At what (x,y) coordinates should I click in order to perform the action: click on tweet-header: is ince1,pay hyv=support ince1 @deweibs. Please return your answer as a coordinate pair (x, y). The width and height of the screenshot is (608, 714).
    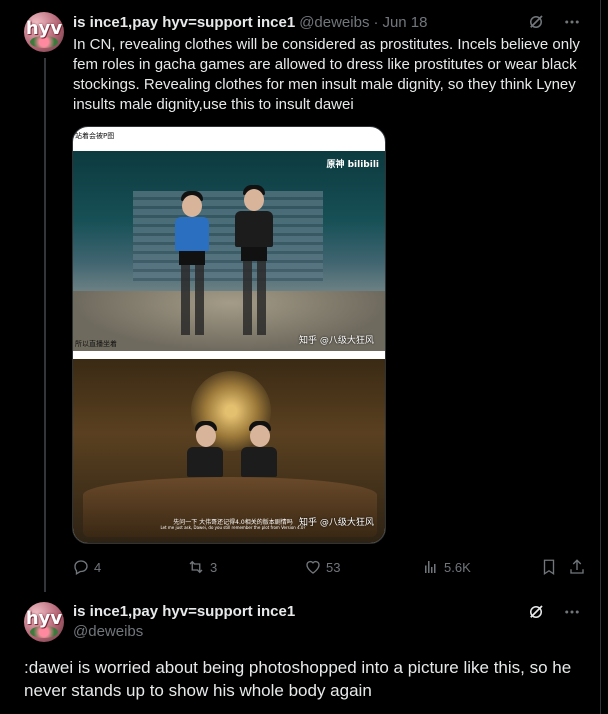
    Looking at the image, I should click on (184, 622).